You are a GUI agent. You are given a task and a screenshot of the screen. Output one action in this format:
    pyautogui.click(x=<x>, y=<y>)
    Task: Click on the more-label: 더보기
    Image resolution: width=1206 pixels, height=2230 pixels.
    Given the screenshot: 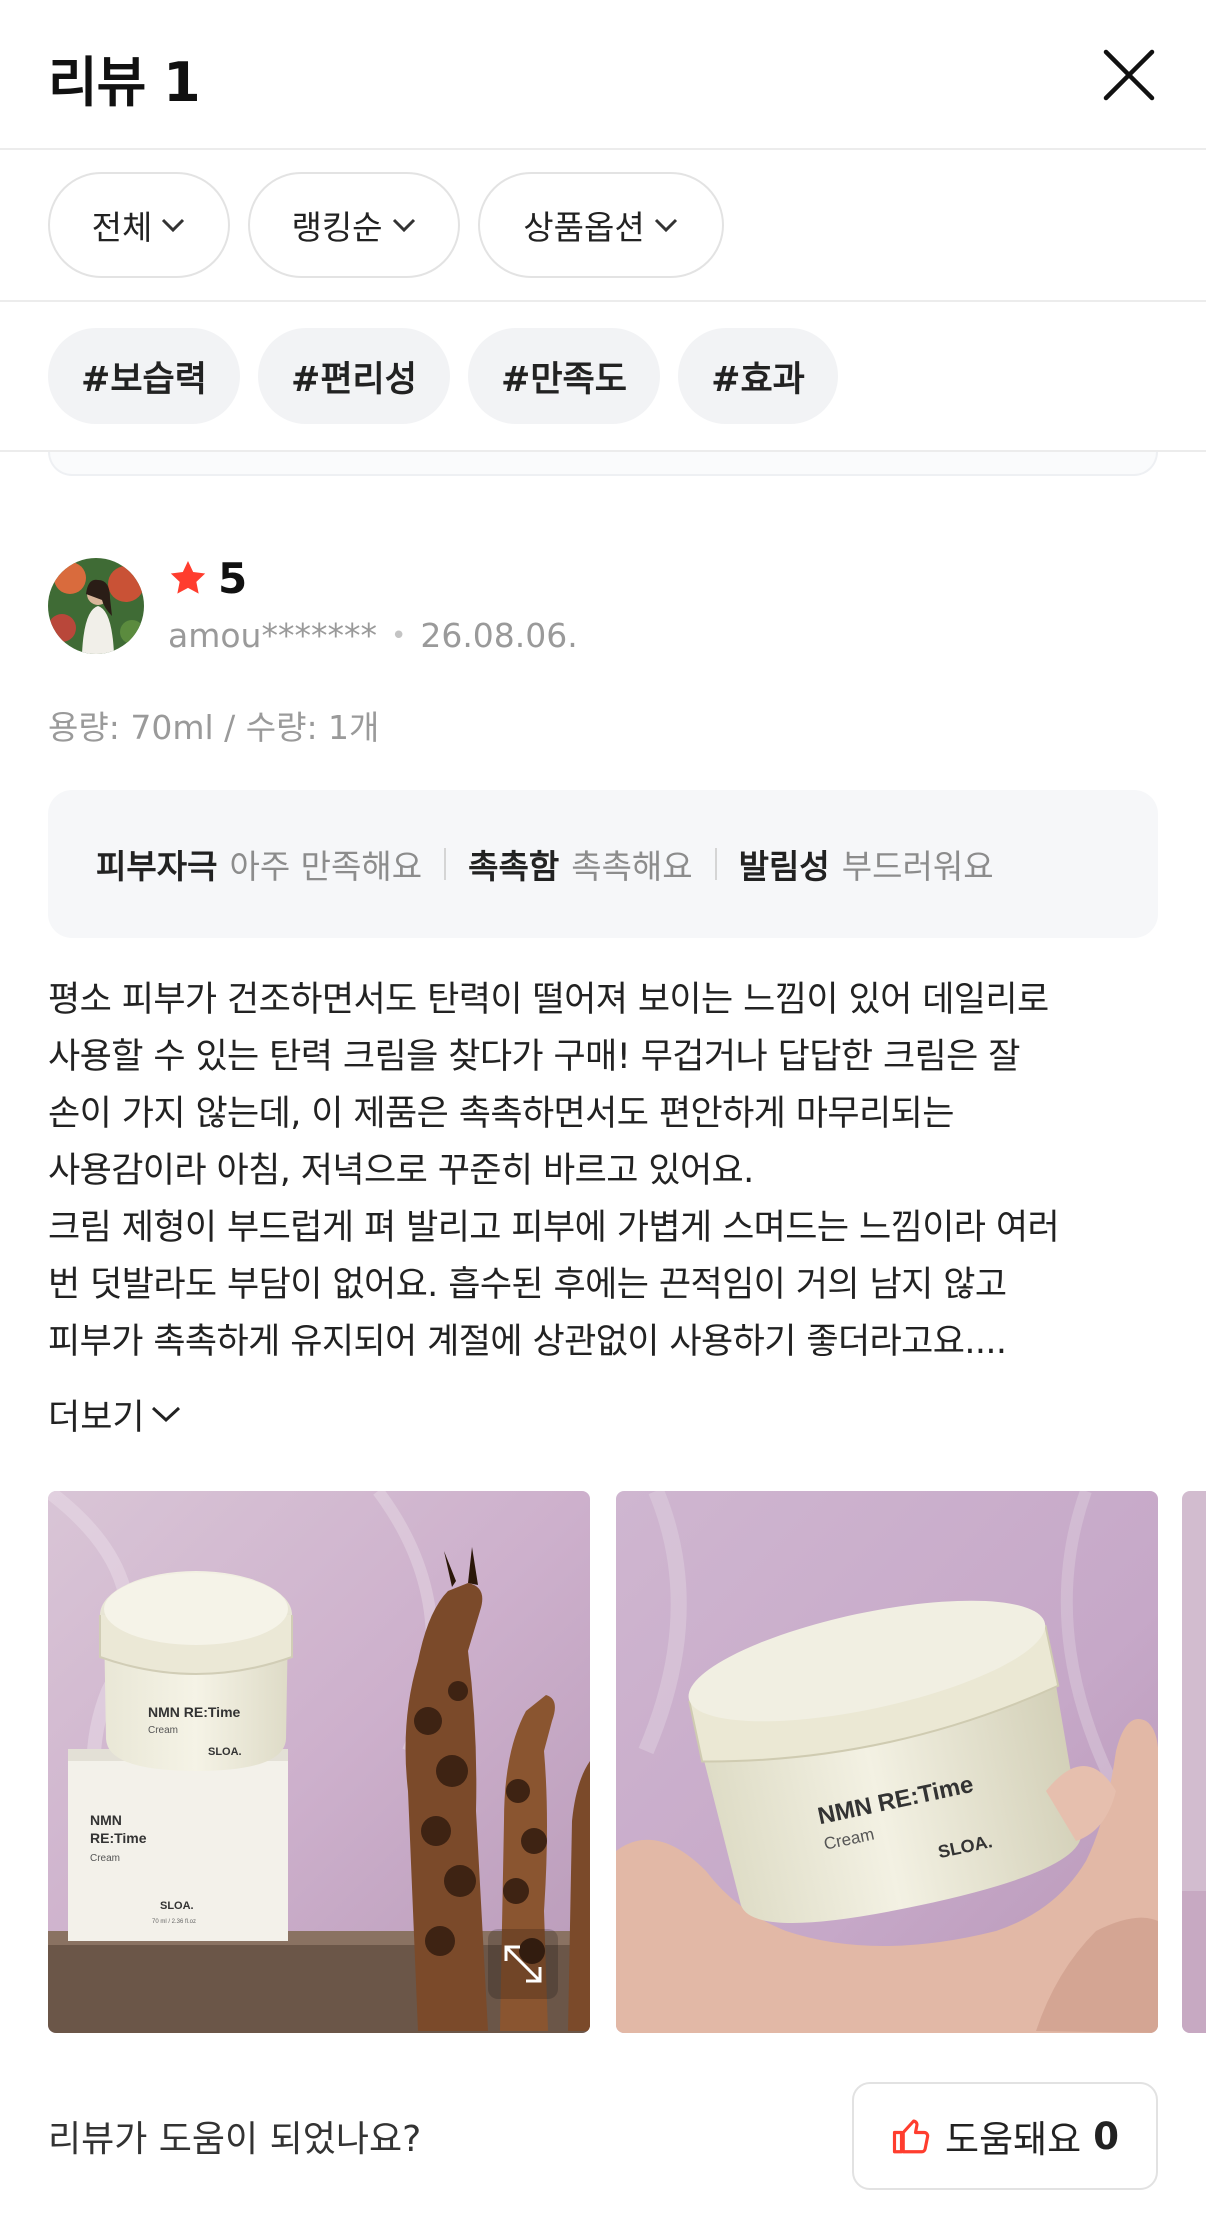 What is the action you would take?
    pyautogui.click(x=96, y=1417)
    